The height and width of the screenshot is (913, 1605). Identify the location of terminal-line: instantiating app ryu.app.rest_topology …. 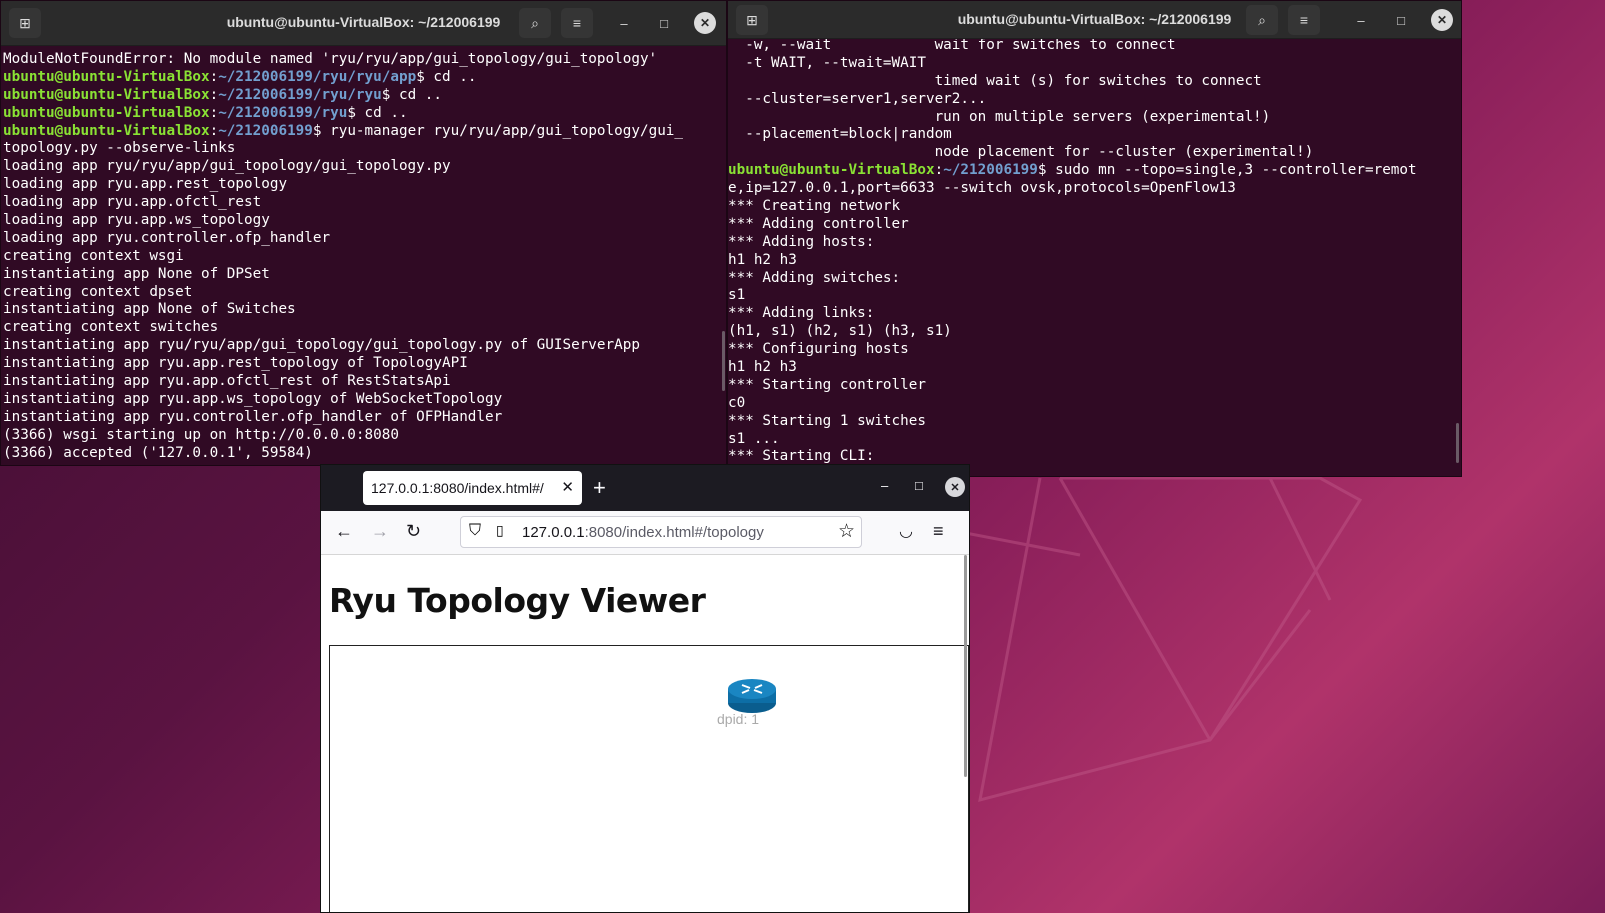
(235, 363).